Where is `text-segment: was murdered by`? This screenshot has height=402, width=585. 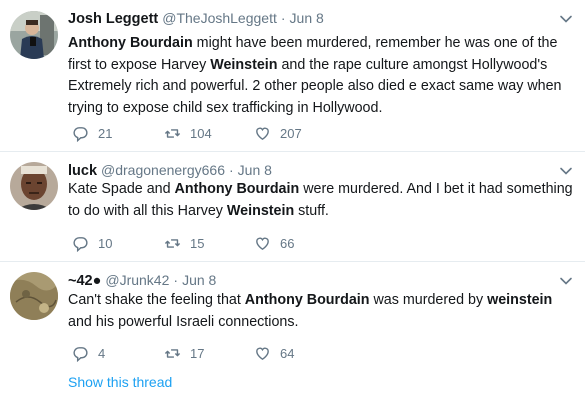
text-segment: was murdered by is located at coordinates (428, 300).